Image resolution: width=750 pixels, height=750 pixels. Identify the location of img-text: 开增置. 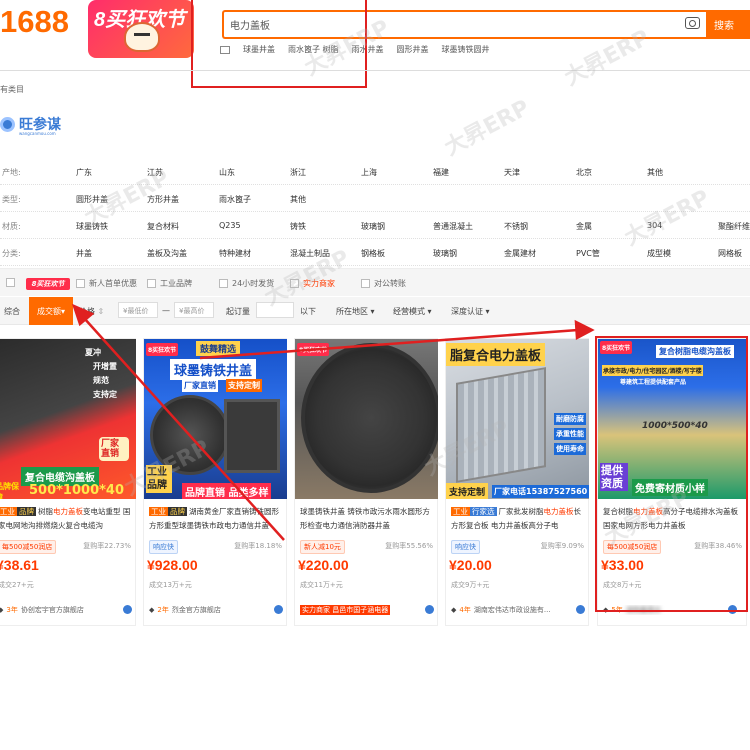
(105, 366).